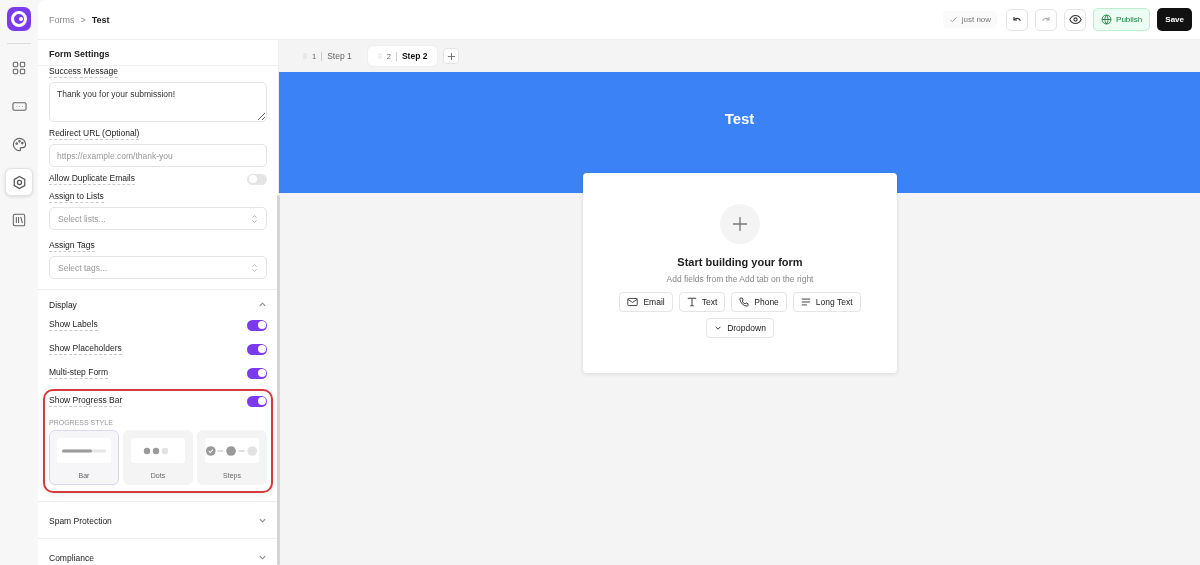 The image size is (1200, 565). I want to click on setting-label: Allow Duplicate Emails, so click(92, 179).